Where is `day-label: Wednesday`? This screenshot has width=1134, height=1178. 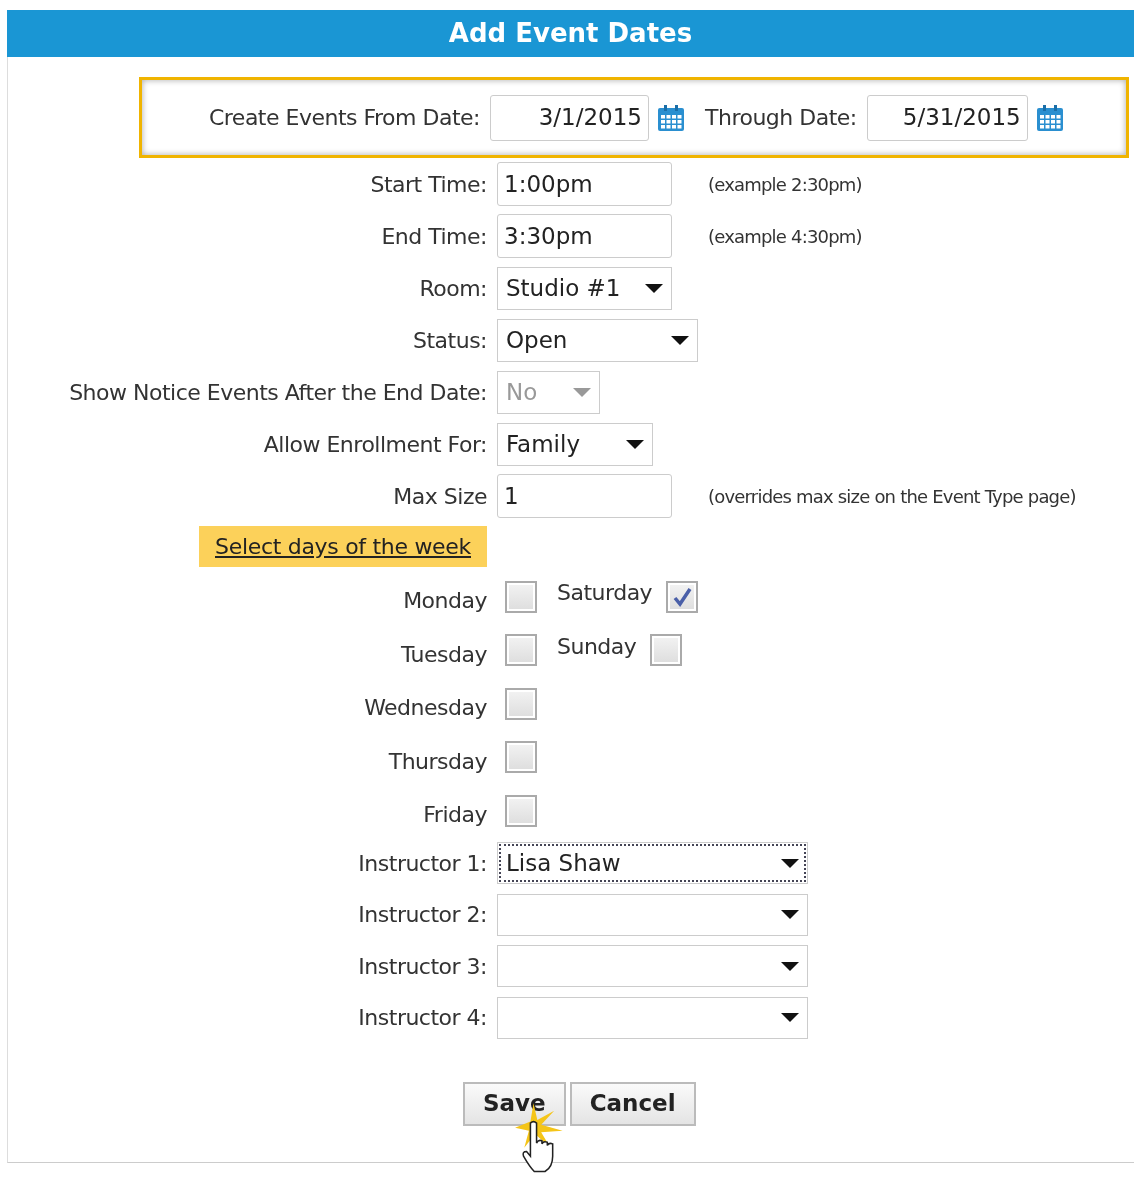 day-label: Wednesday is located at coordinates (425, 708).